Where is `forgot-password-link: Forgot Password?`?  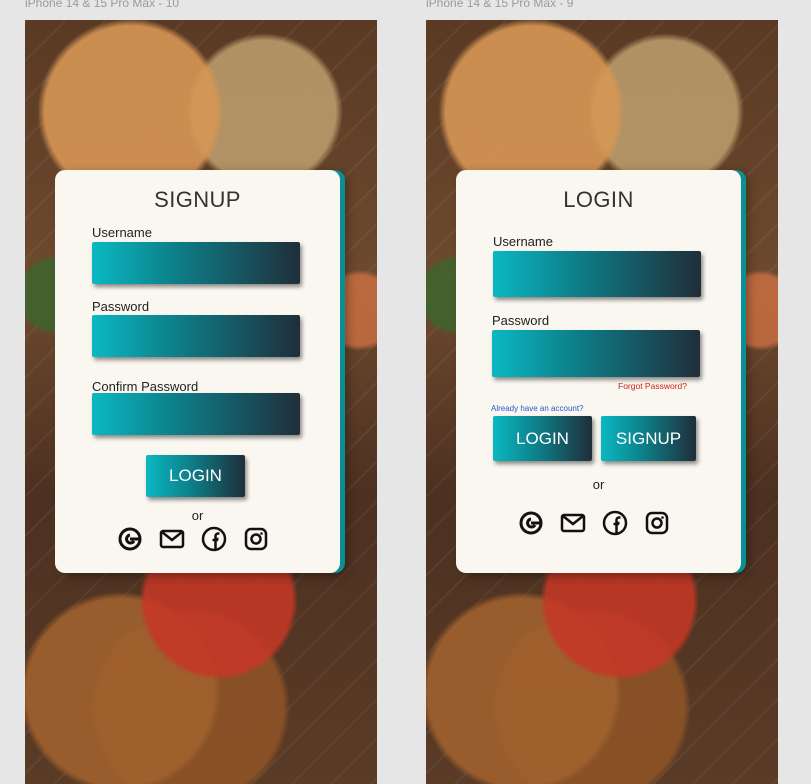
forgot-password-link: Forgot Password? is located at coordinates (652, 386).